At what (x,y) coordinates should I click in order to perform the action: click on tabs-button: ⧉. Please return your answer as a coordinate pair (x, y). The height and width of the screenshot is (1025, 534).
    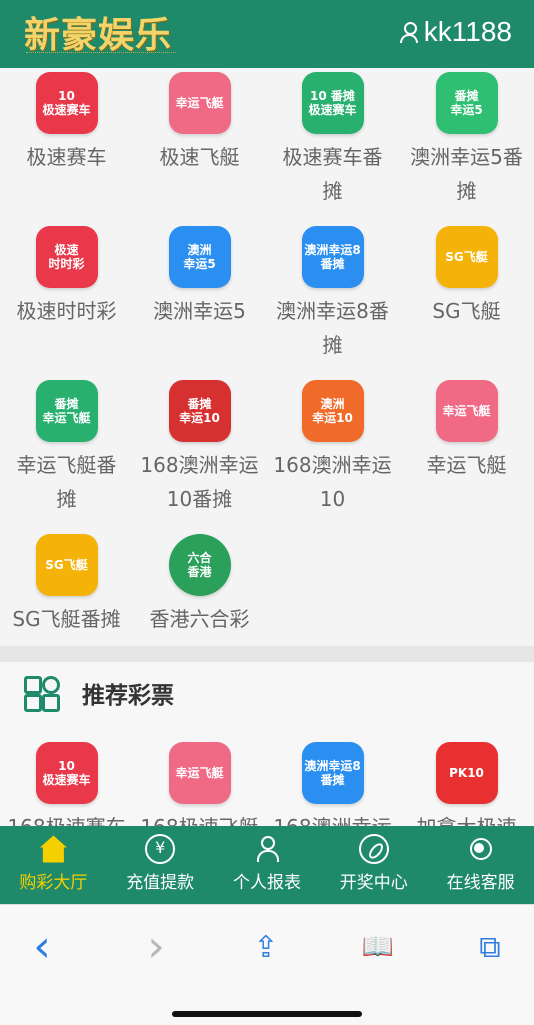
    Looking at the image, I should click on (490, 947).